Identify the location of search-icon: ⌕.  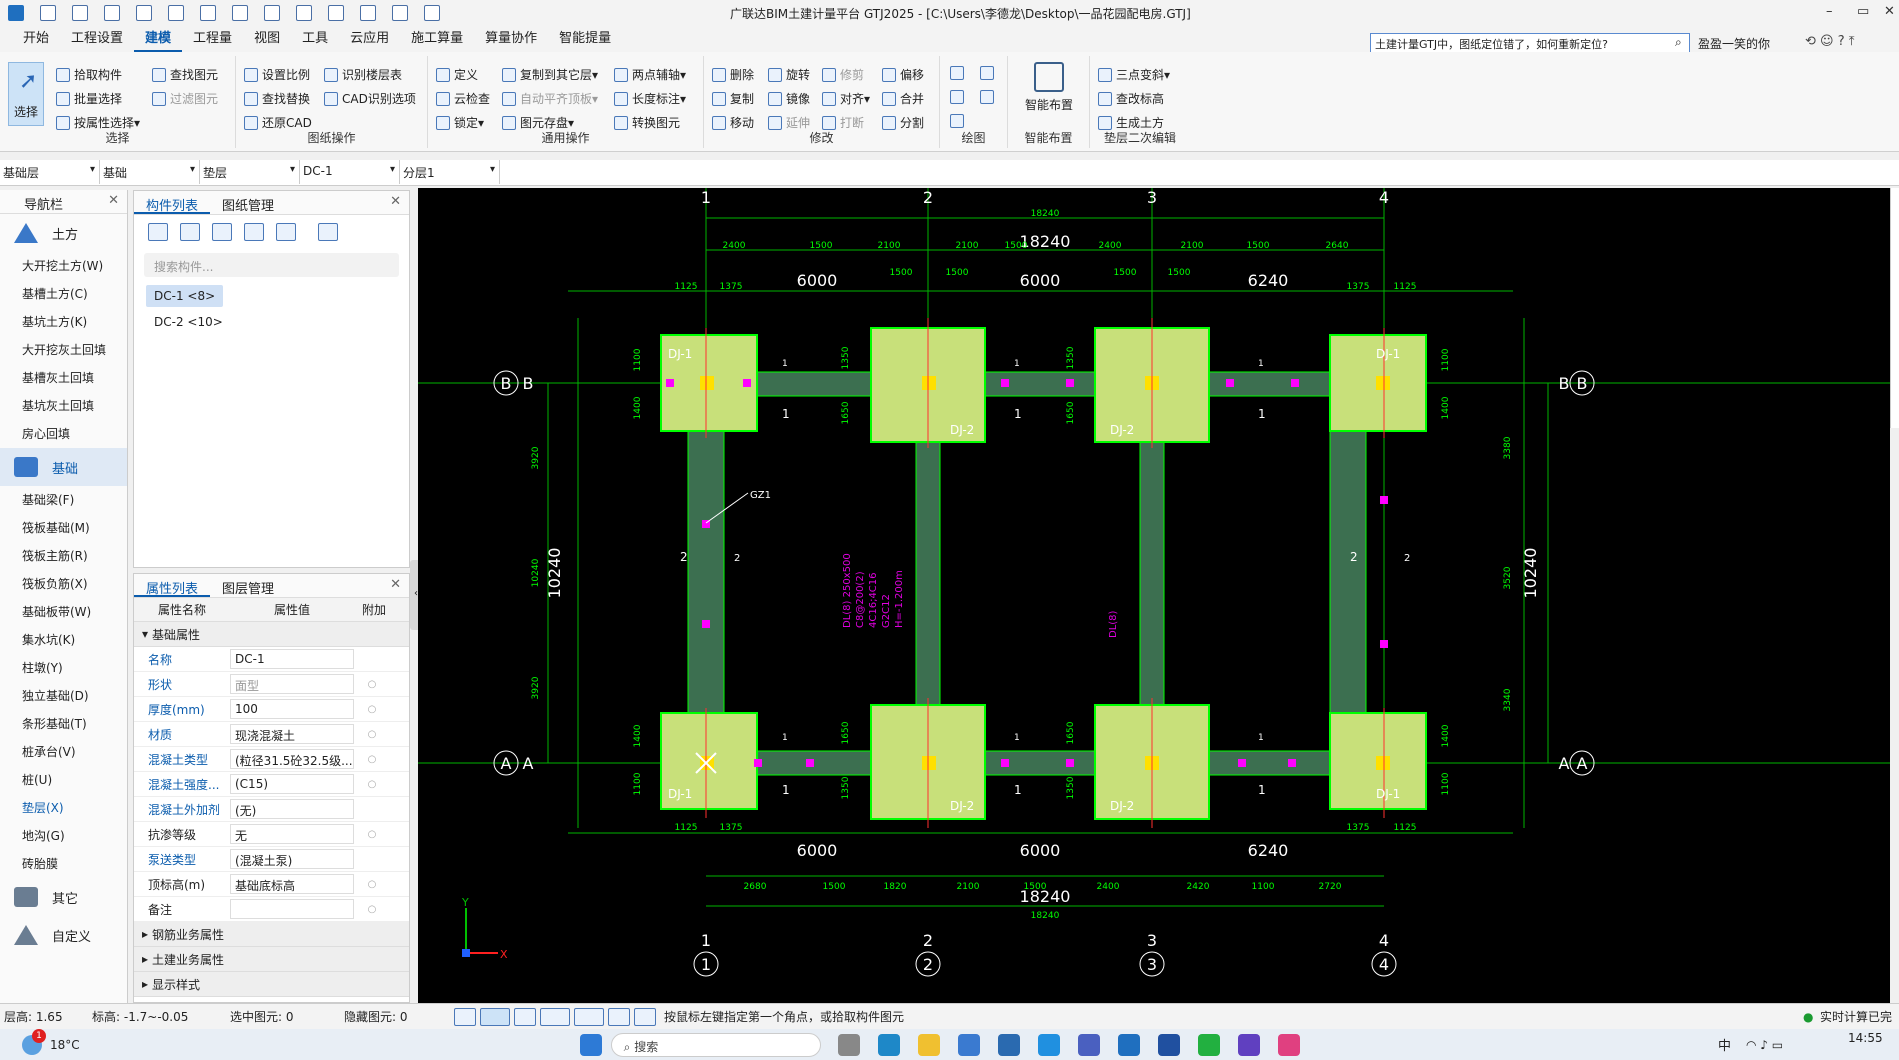
(1678, 42).